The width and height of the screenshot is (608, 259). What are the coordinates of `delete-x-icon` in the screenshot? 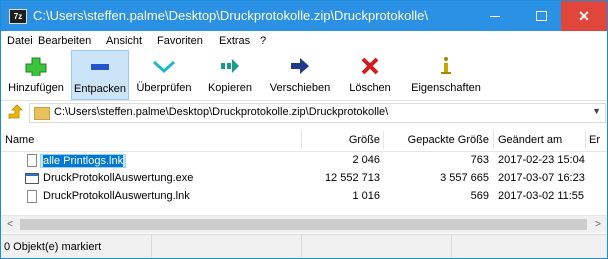 It's located at (370, 66).